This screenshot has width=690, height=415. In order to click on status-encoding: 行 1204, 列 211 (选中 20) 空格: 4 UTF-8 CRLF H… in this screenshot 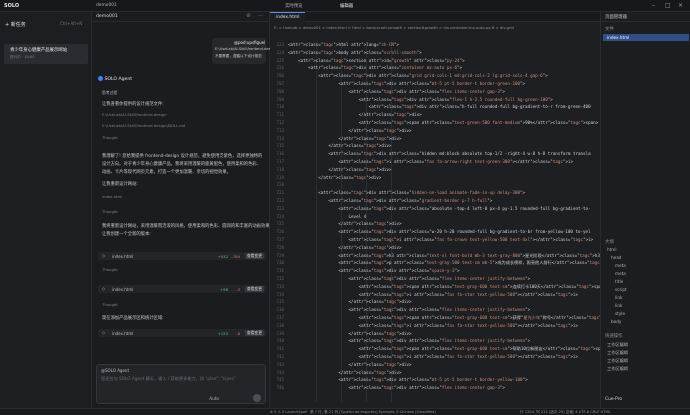, I will do `click(565, 412)`.